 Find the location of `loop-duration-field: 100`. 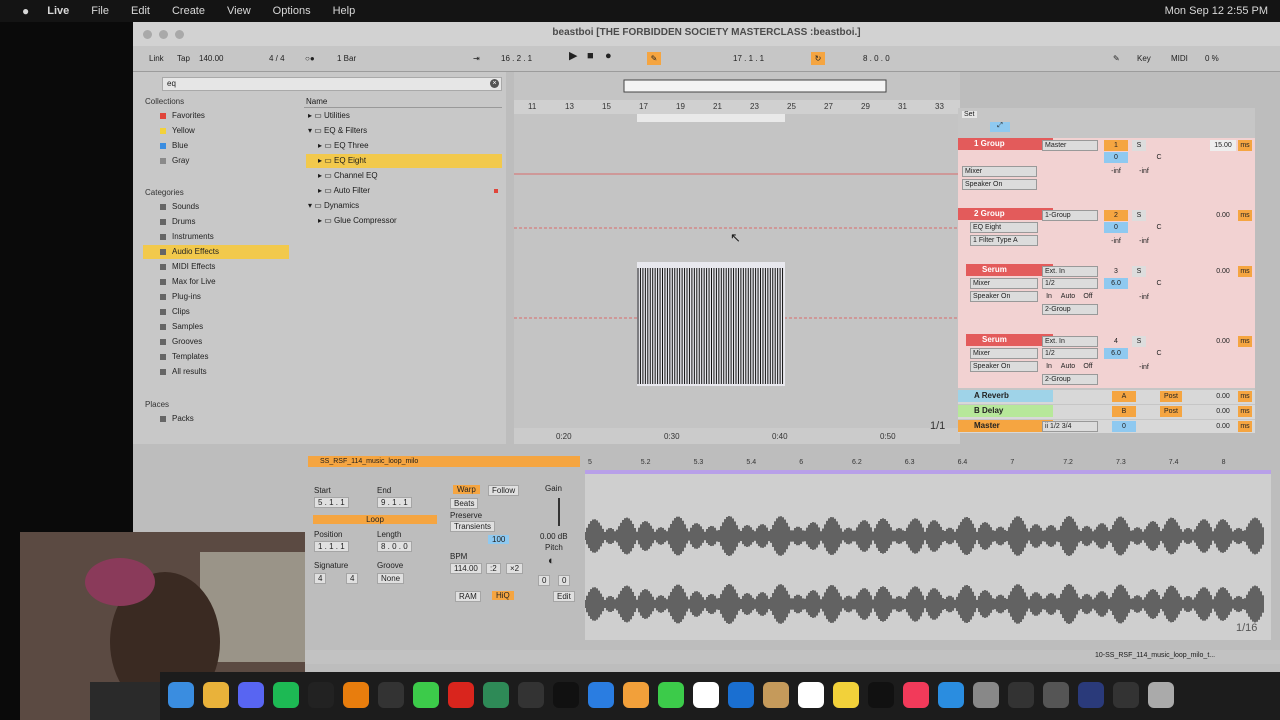

loop-duration-field: 100 is located at coordinates (499, 539).